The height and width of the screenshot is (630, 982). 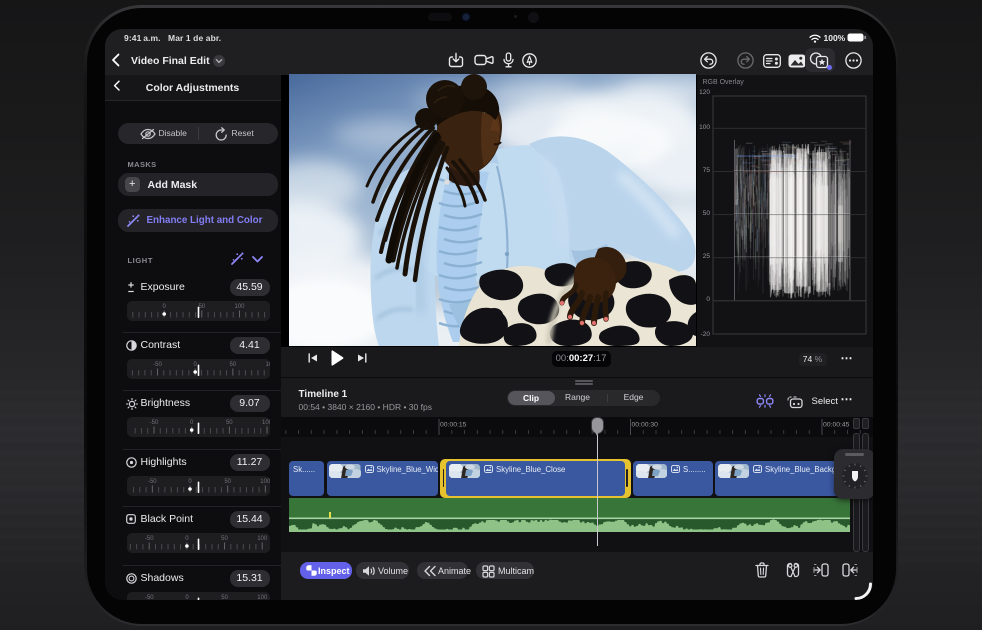 What do you see at coordinates (645, 424) in the screenshot?
I see `svg-text: 00:00:30` at bounding box center [645, 424].